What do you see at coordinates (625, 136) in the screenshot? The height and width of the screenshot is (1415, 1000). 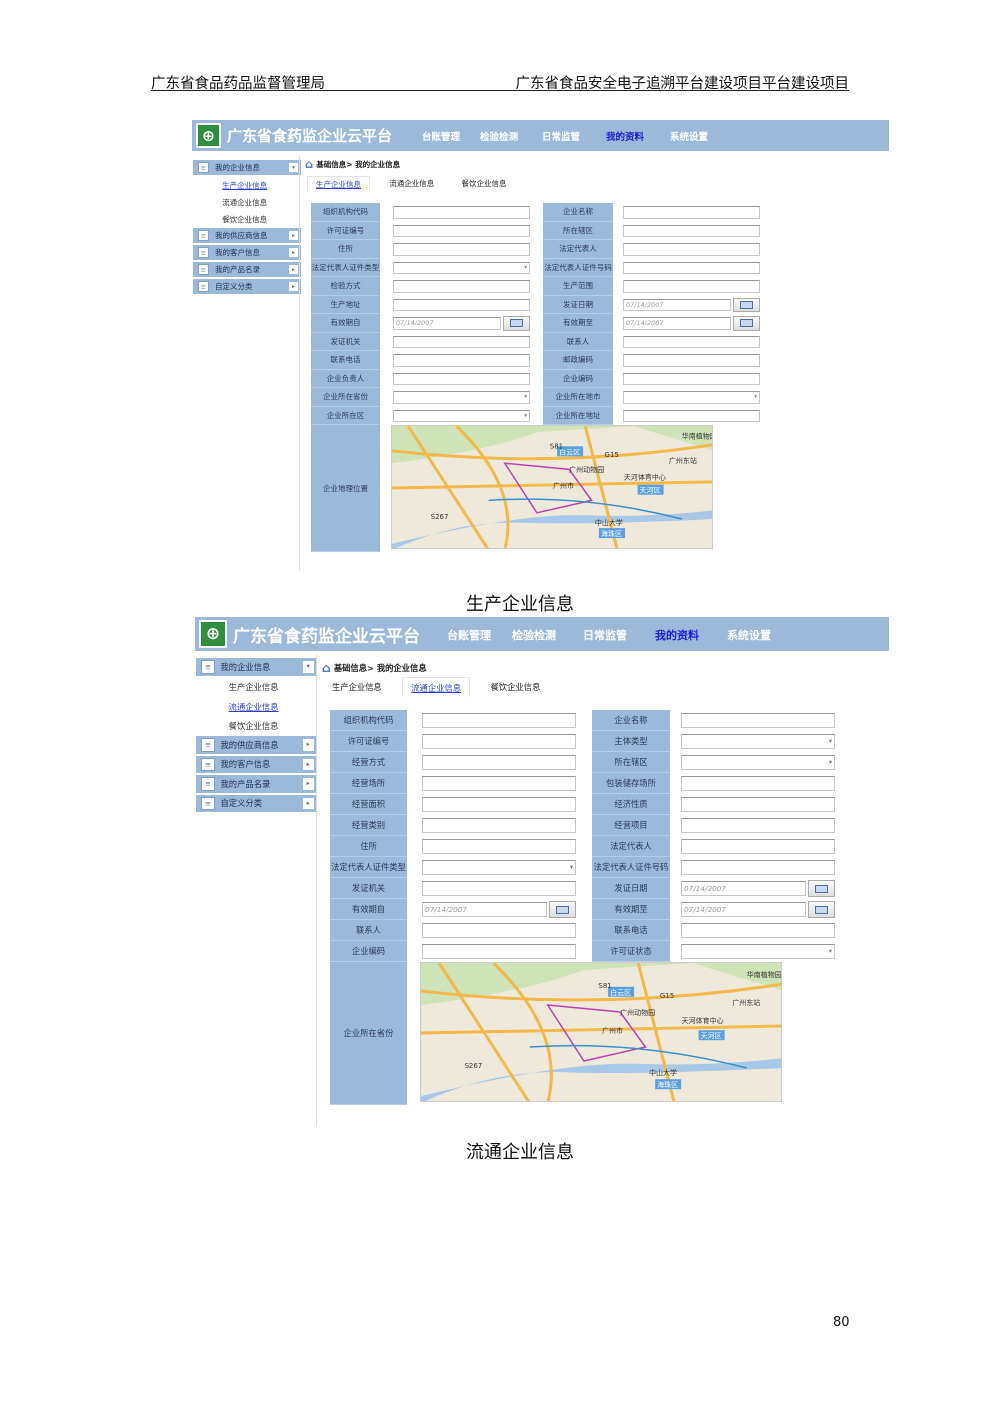 I see `nav-item: 我的资料` at bounding box center [625, 136].